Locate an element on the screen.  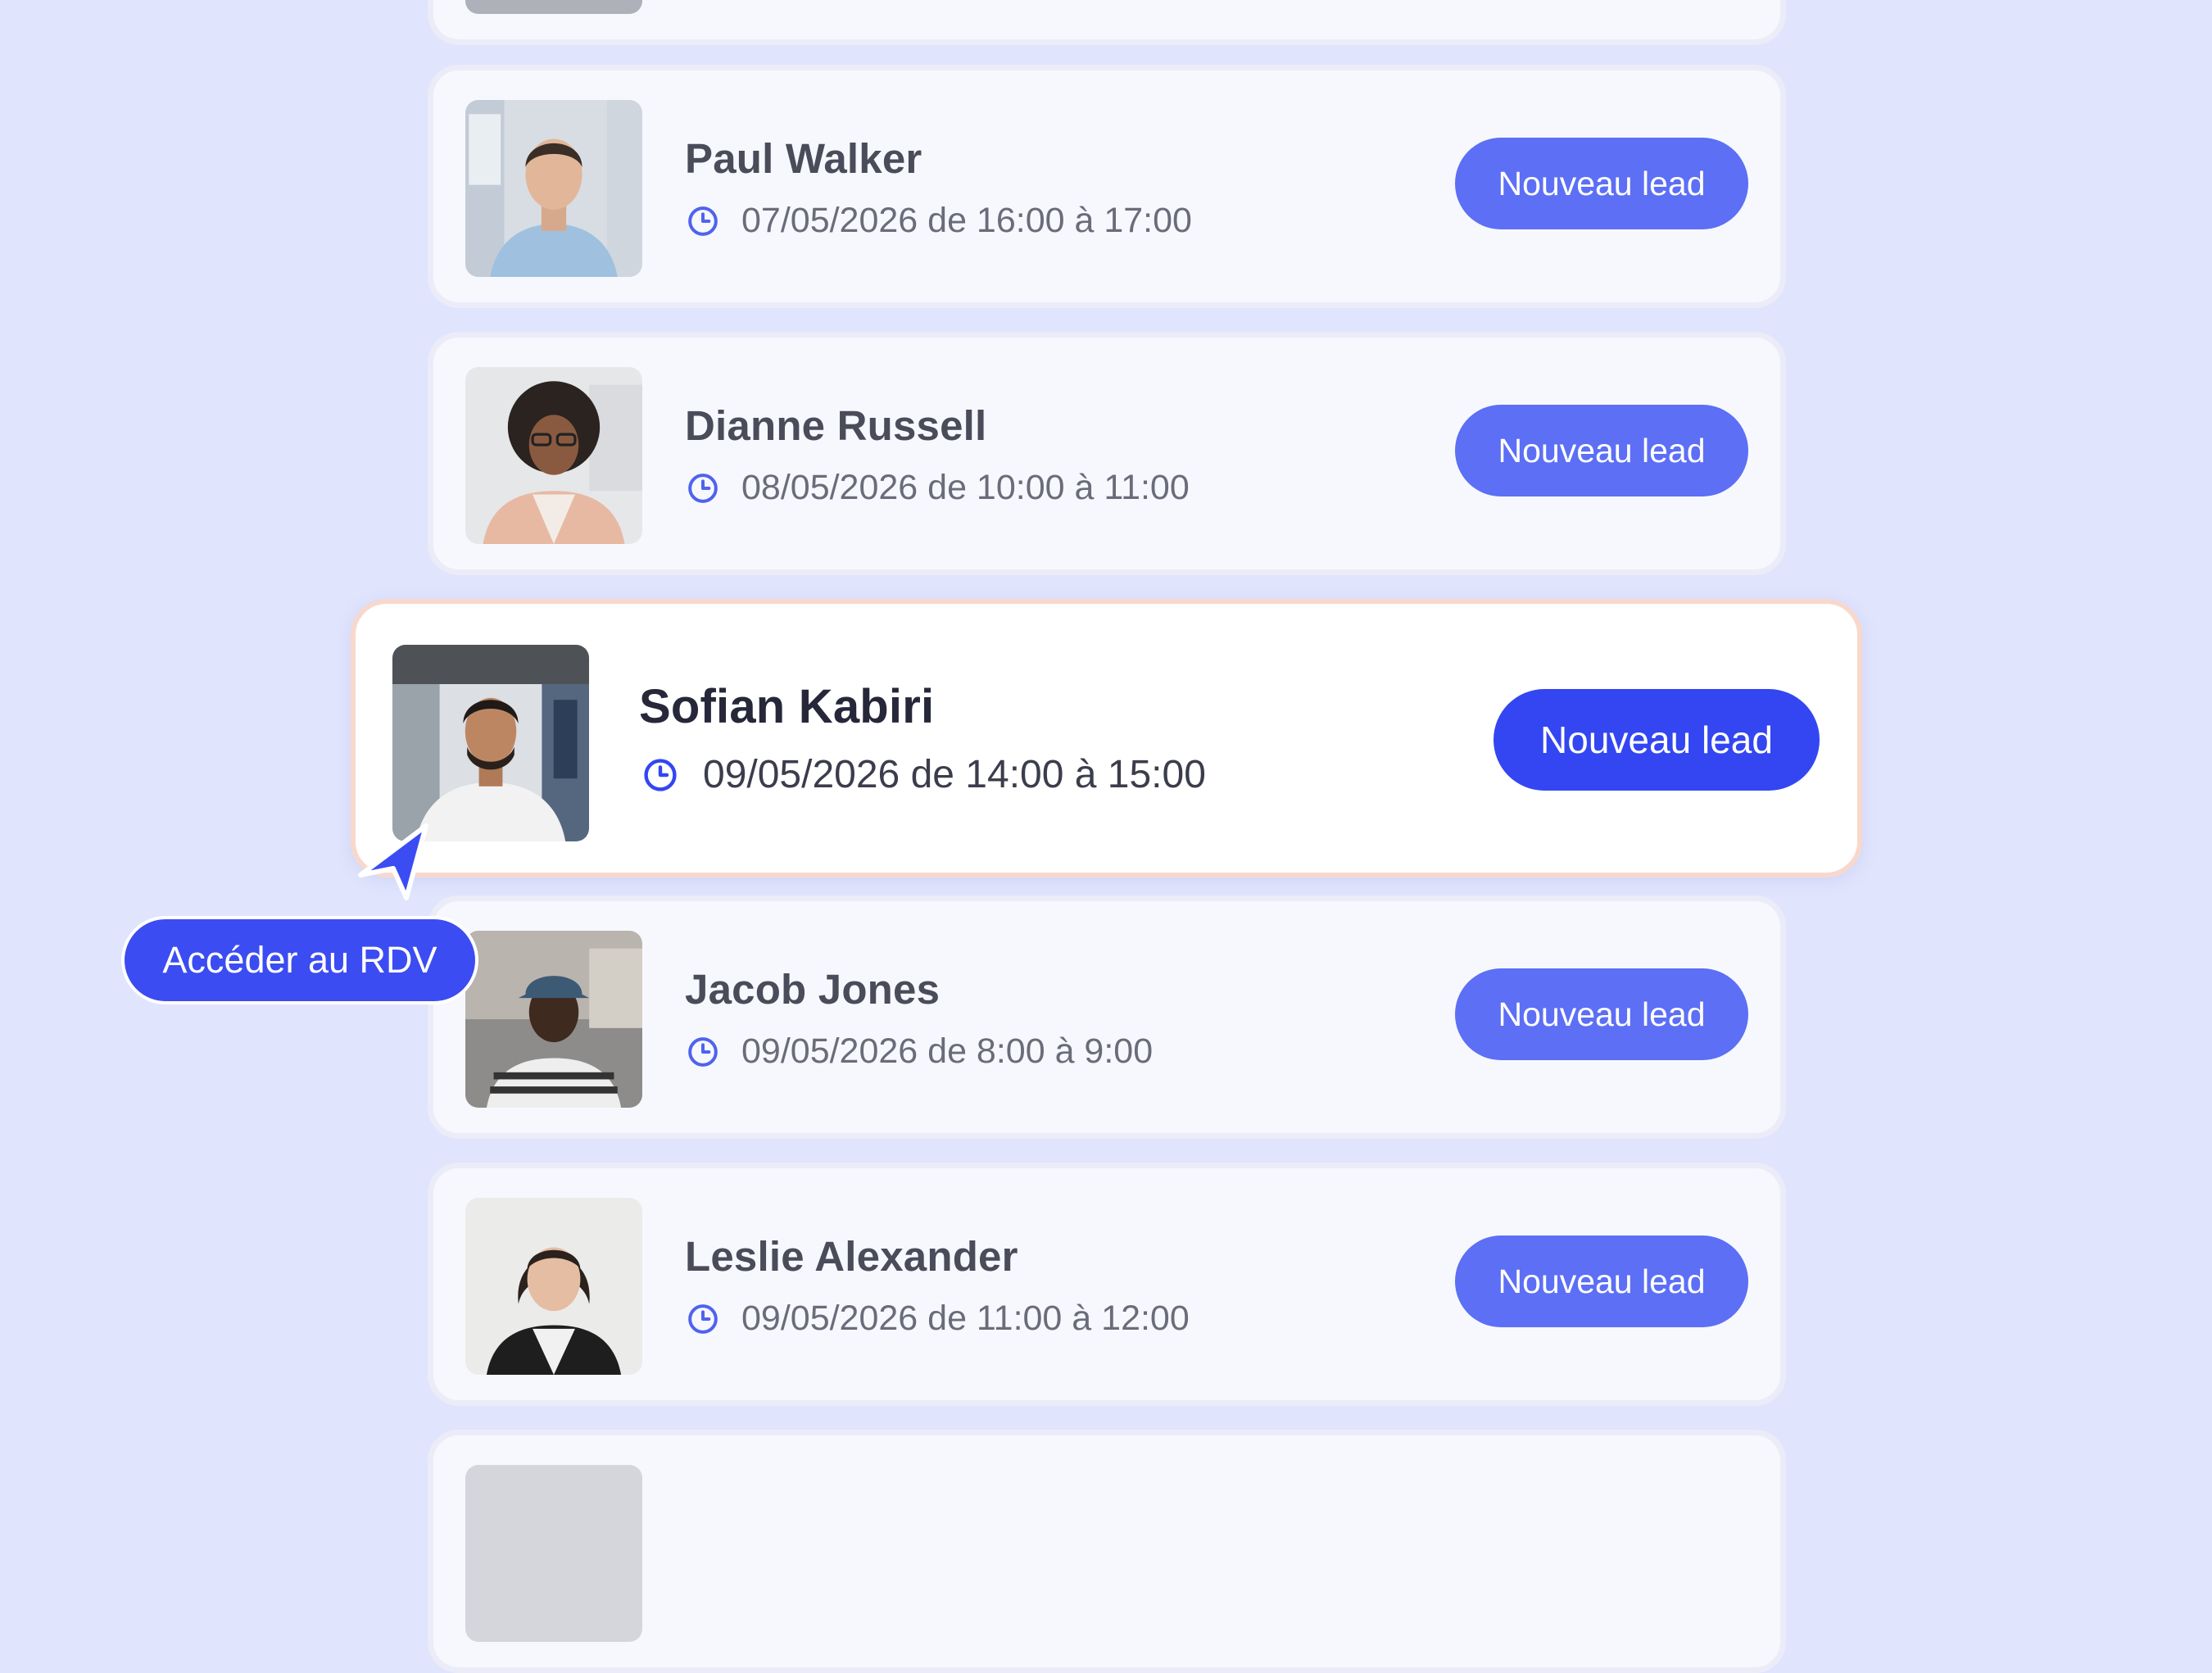
appointment-time: 09/05/2026 de 14:00 à 15:00 is located at coordinates (924, 775).